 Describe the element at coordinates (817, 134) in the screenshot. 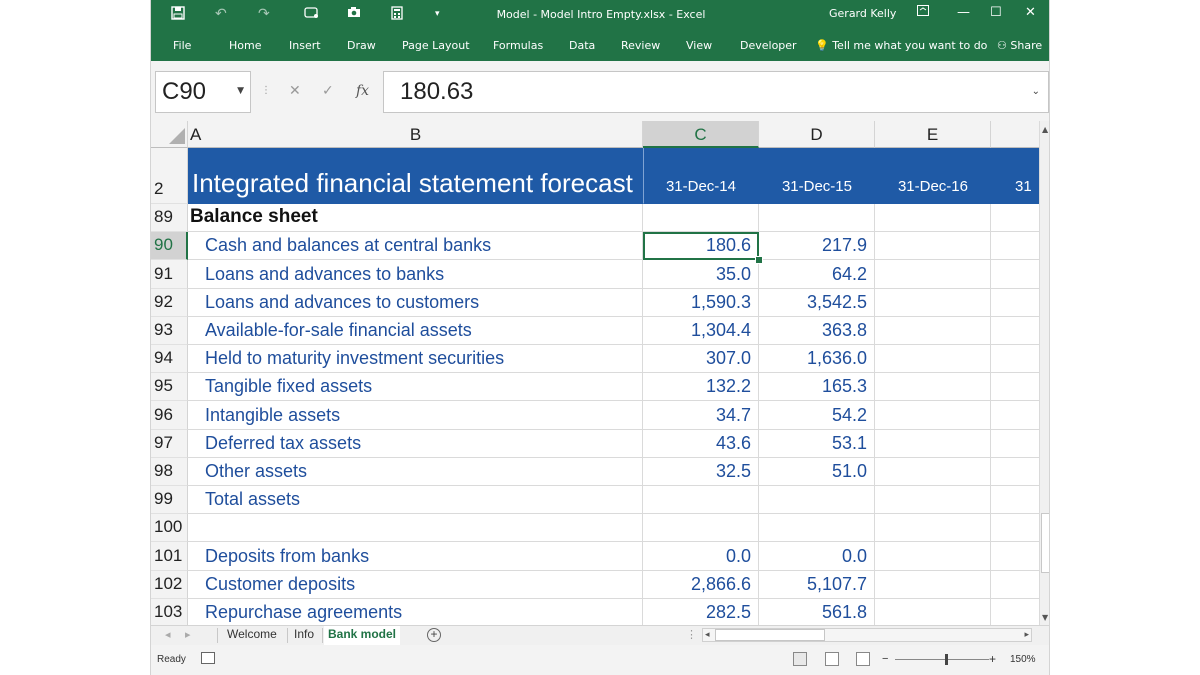

I see `column-header-d: D` at that location.